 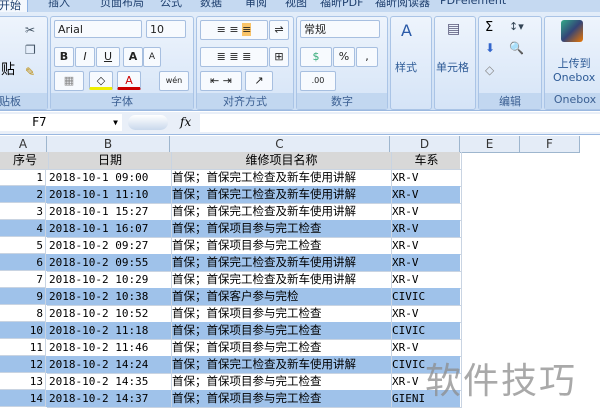 What do you see at coordinates (473, 3) in the screenshot?
I see `tab-9: PDFelement` at bounding box center [473, 3].